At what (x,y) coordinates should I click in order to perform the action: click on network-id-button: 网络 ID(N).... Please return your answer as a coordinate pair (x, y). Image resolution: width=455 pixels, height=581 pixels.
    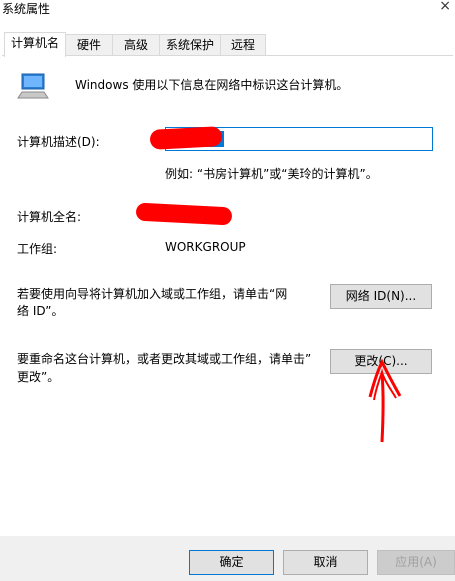
    Looking at the image, I should click on (381, 296).